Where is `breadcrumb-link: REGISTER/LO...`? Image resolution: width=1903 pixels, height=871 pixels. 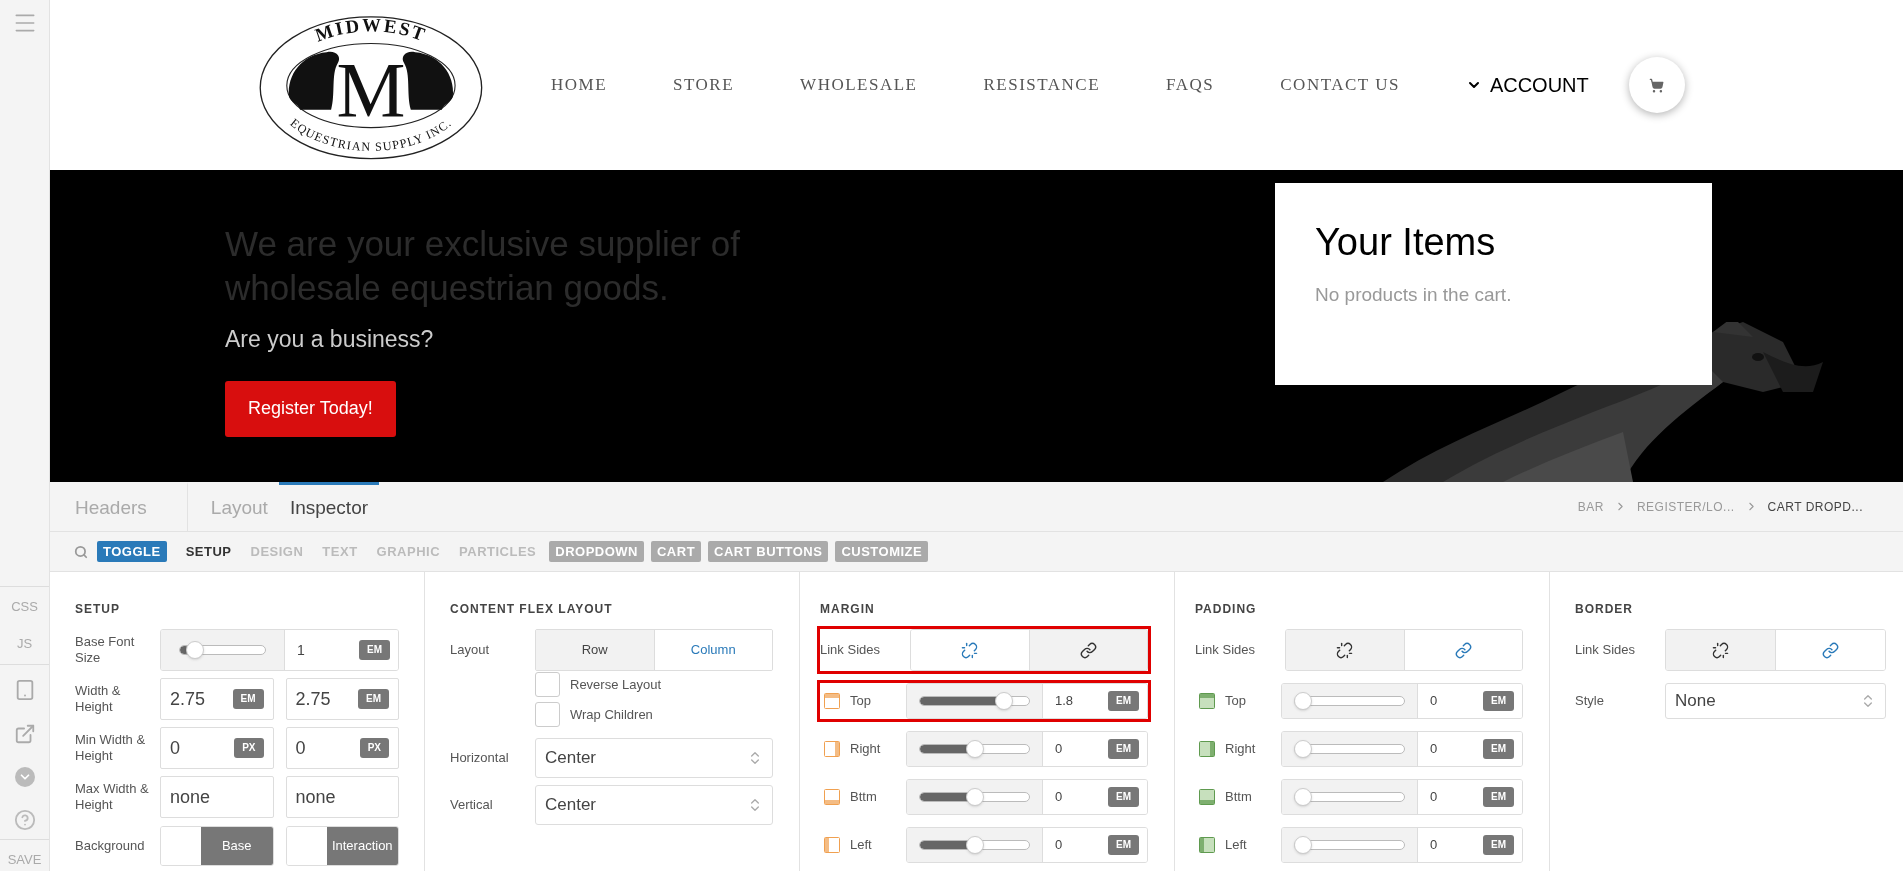
breadcrumb-link: REGISTER/LO... is located at coordinates (1685, 506).